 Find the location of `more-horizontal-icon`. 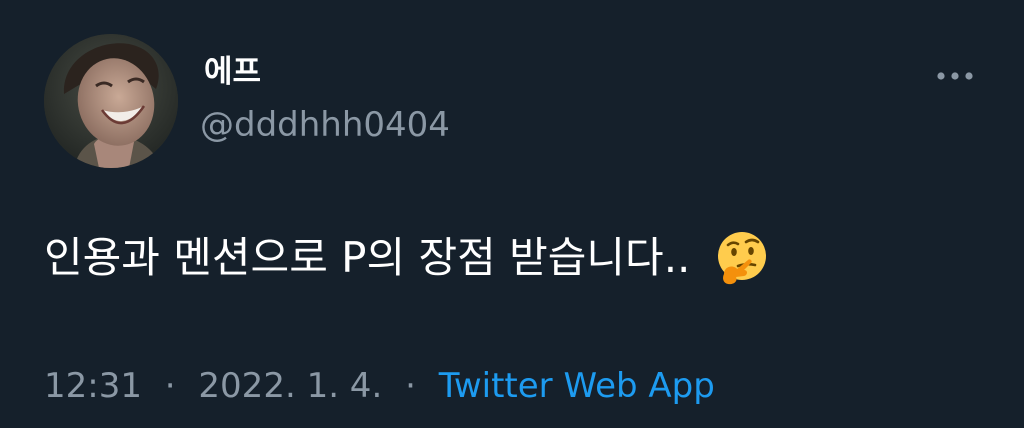

more-horizontal-icon is located at coordinates (955, 76).